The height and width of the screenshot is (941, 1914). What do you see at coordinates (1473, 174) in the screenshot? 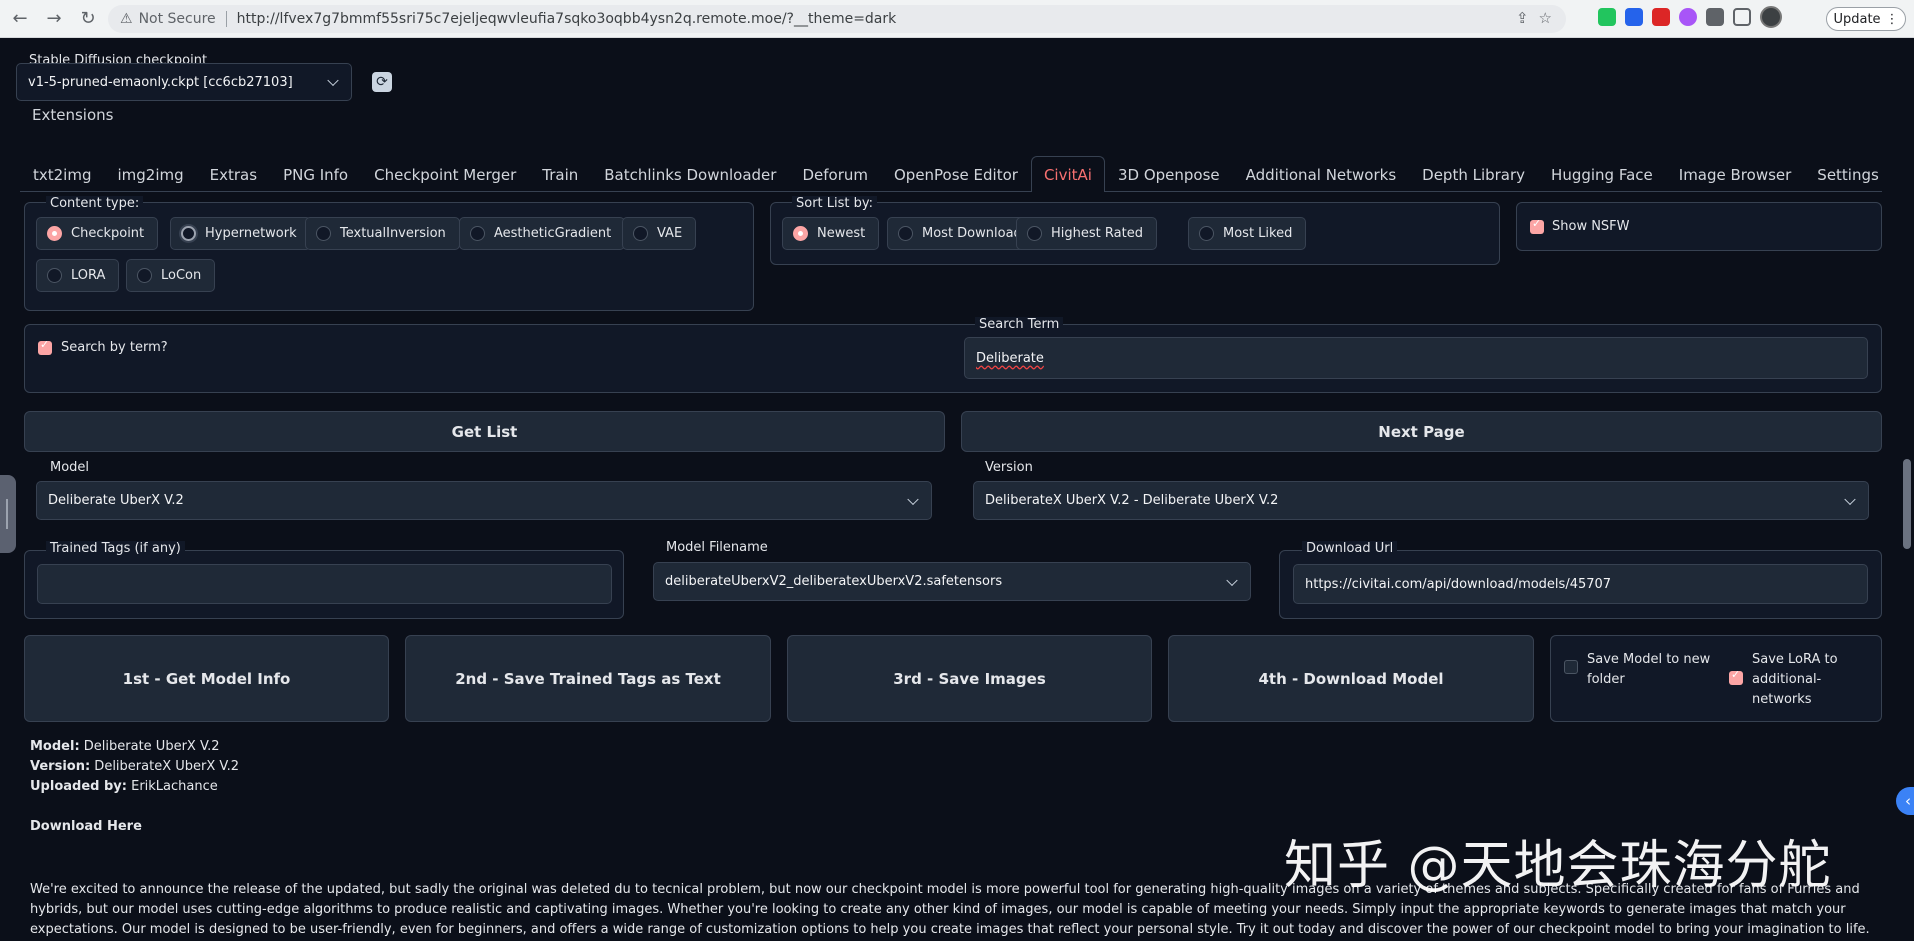
I see `tab-depth-library: Depth Library` at bounding box center [1473, 174].